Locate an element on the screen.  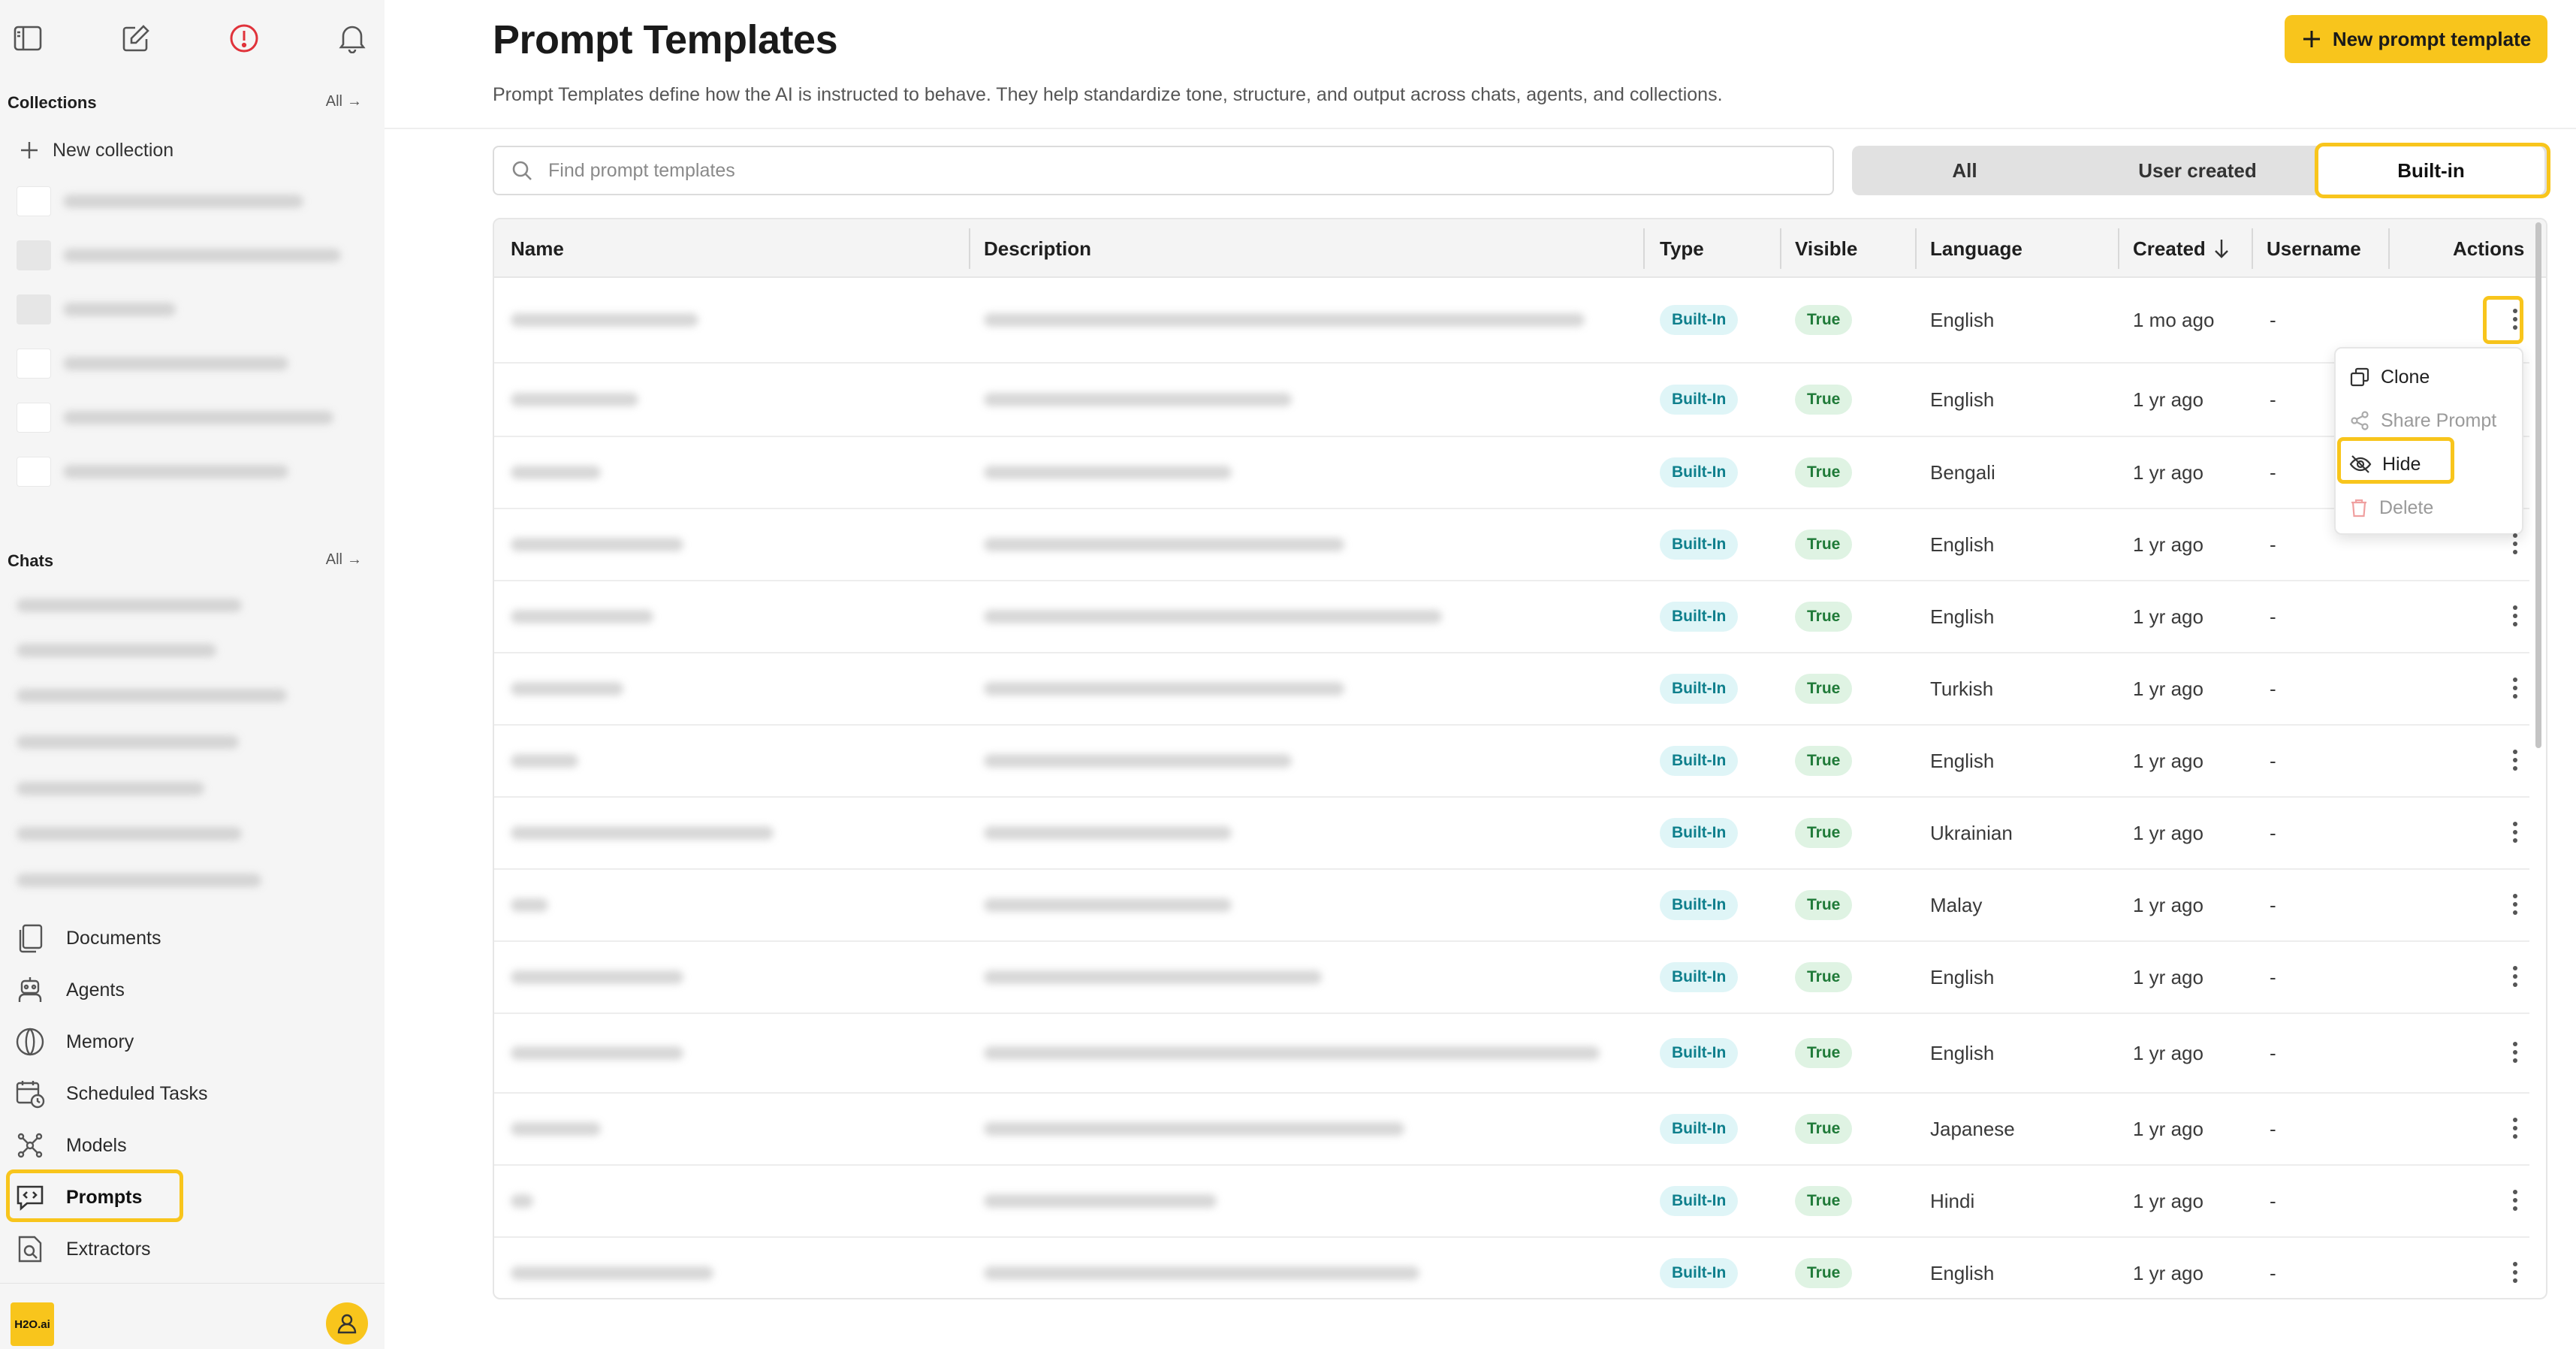
nav-documents: Documents is located at coordinates (183, 938).